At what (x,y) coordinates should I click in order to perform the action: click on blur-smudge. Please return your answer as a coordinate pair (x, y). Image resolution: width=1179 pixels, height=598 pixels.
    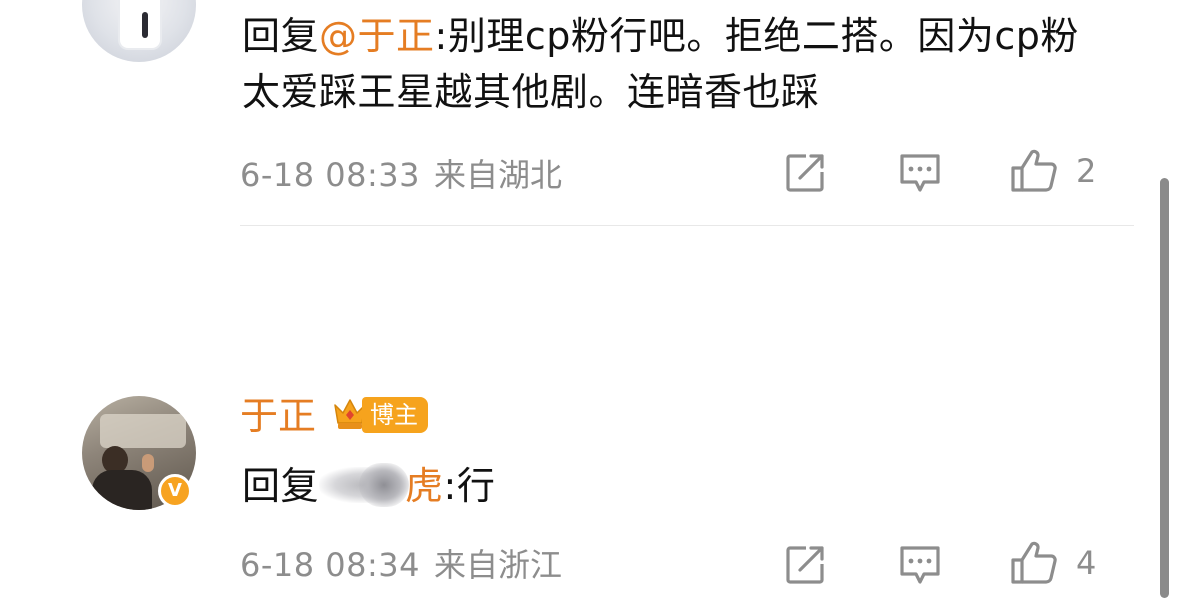
    Looking at the image, I should click on (384, 485).